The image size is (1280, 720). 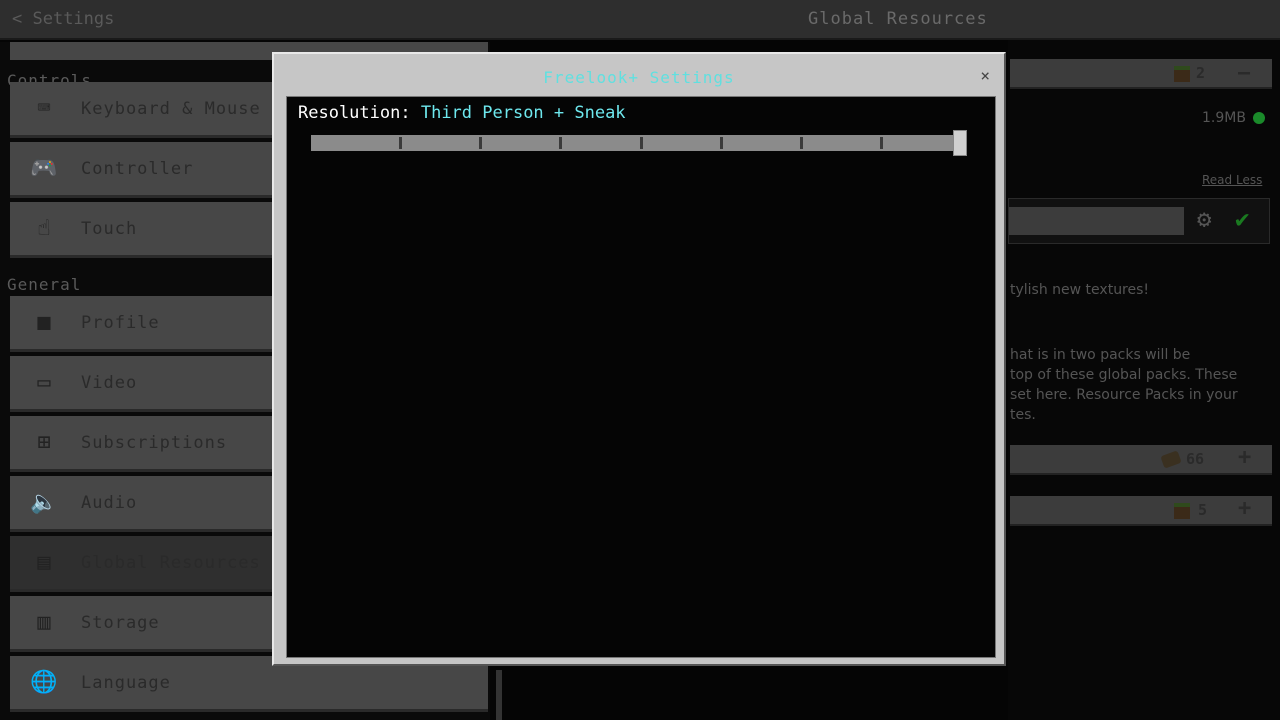 I want to click on sidebar-item-label: Audio, so click(x=109, y=502).